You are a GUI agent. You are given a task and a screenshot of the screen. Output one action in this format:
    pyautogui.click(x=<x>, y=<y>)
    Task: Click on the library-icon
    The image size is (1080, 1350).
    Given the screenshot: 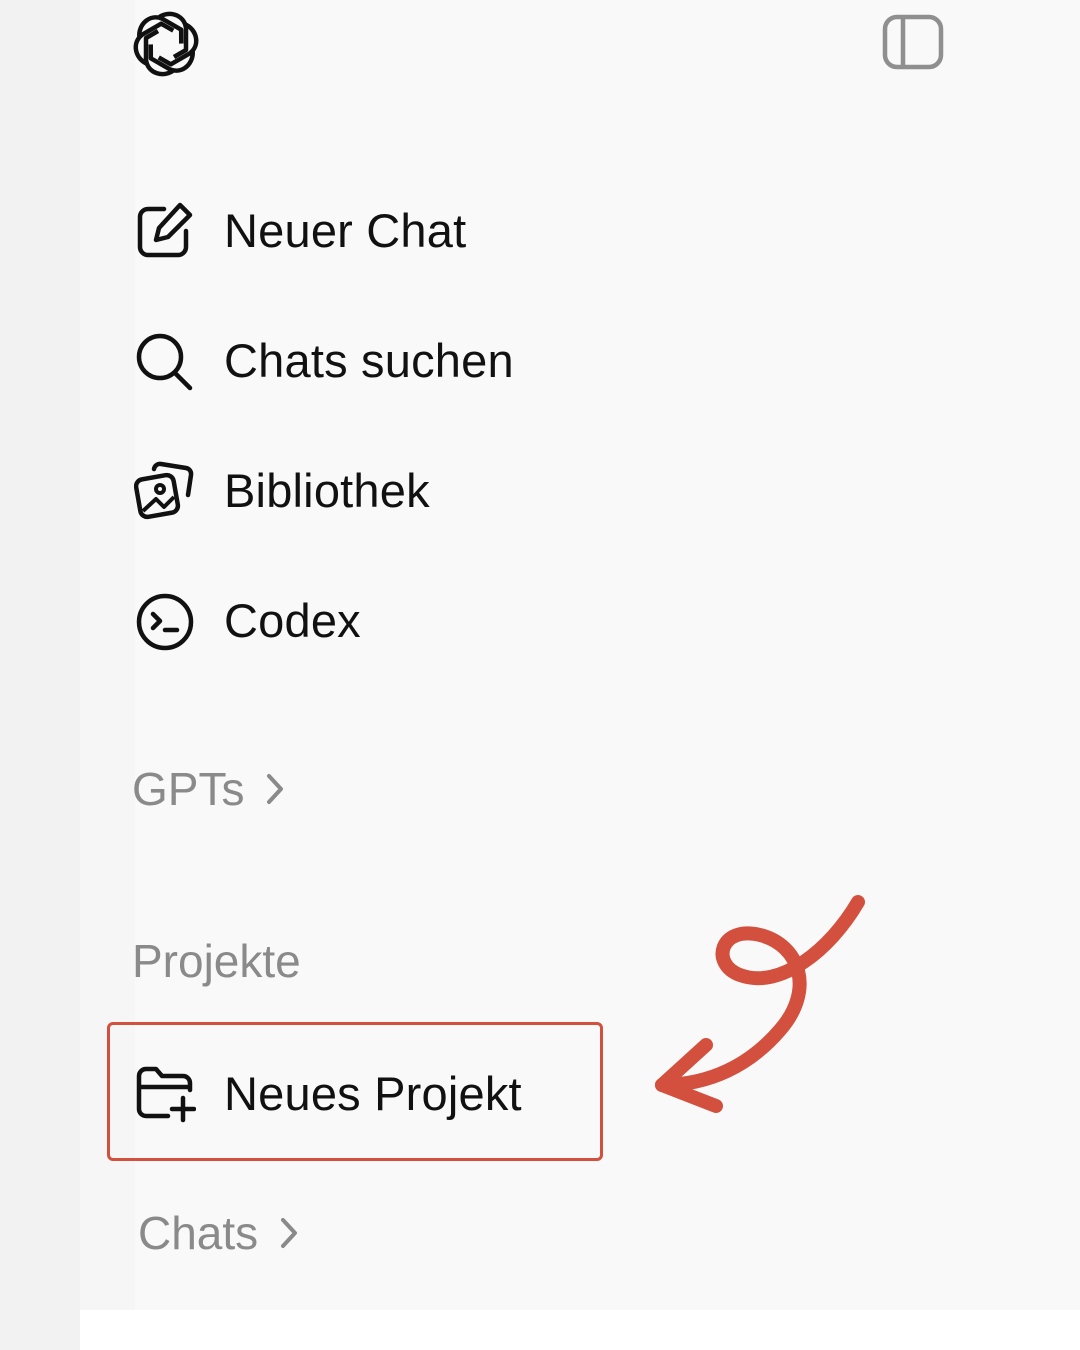 What is the action you would take?
    pyautogui.click(x=165, y=490)
    